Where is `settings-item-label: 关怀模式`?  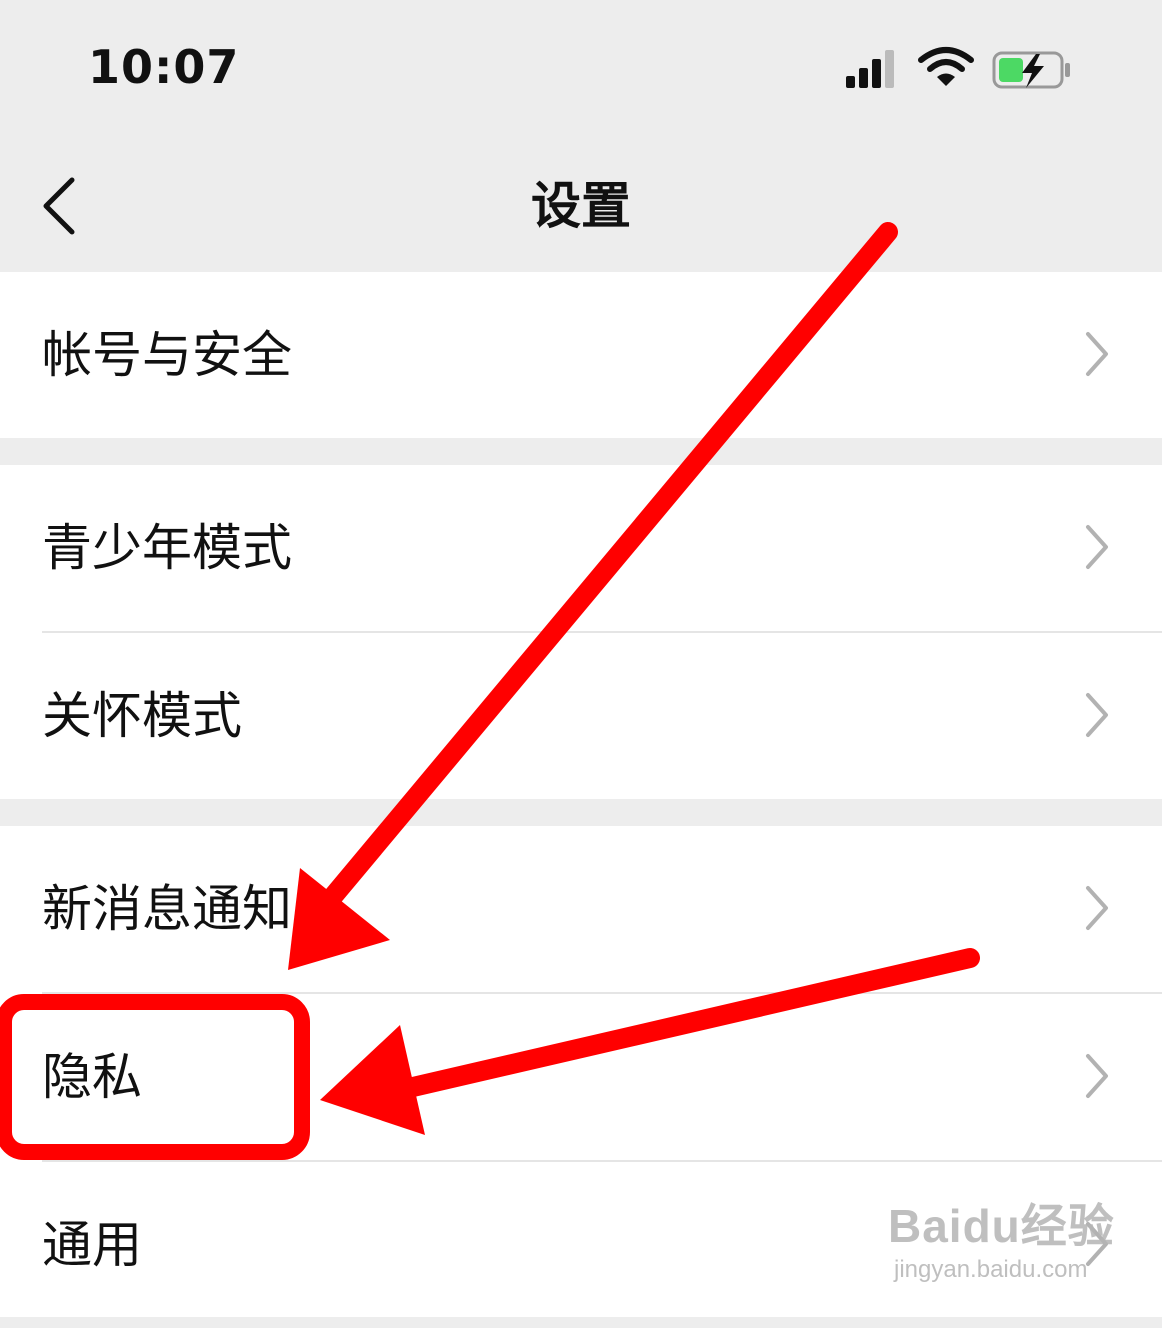
settings-item-label: 关怀模式 is located at coordinates (142, 716).